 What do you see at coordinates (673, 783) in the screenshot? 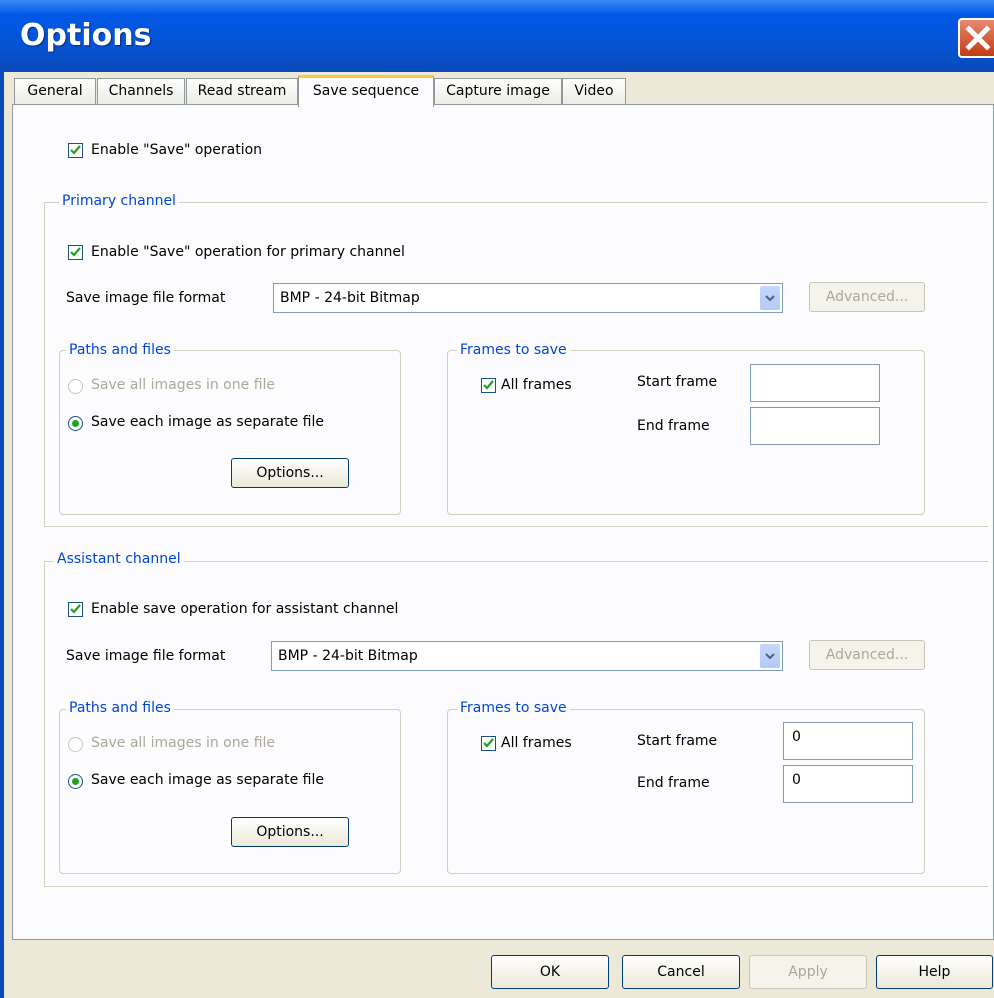
I see `assistant-end-frame-label: End frame` at bounding box center [673, 783].